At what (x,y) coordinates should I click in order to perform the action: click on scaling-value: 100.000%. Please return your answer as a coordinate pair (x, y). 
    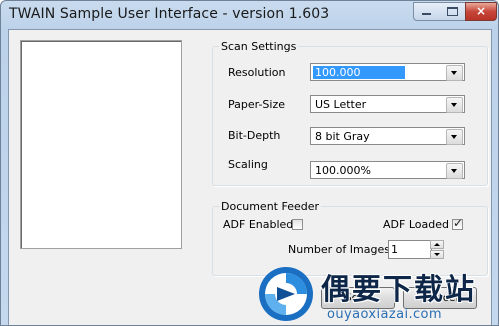
    Looking at the image, I should click on (343, 170).